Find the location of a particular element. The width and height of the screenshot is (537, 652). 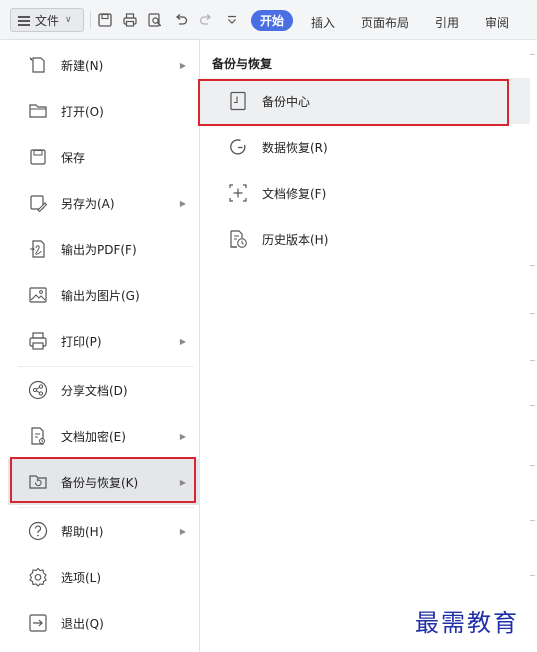

folder-open-icon is located at coordinates (38, 111).